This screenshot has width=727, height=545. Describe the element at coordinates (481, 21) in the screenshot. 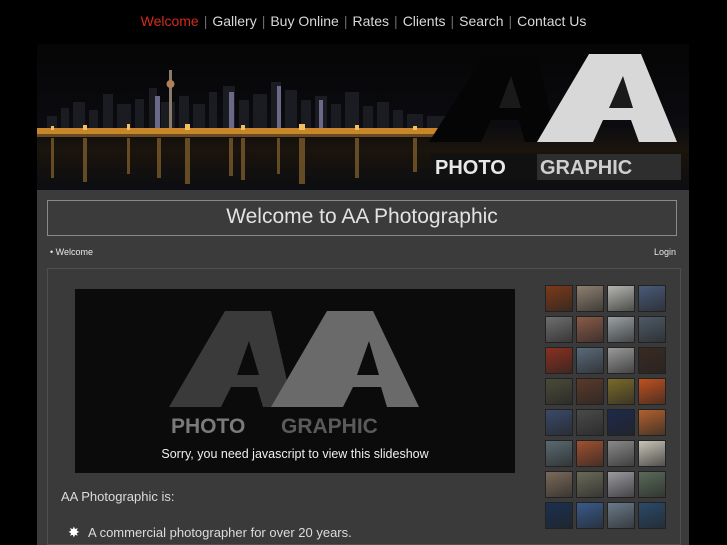

I see `nav-item-search: Search` at that location.